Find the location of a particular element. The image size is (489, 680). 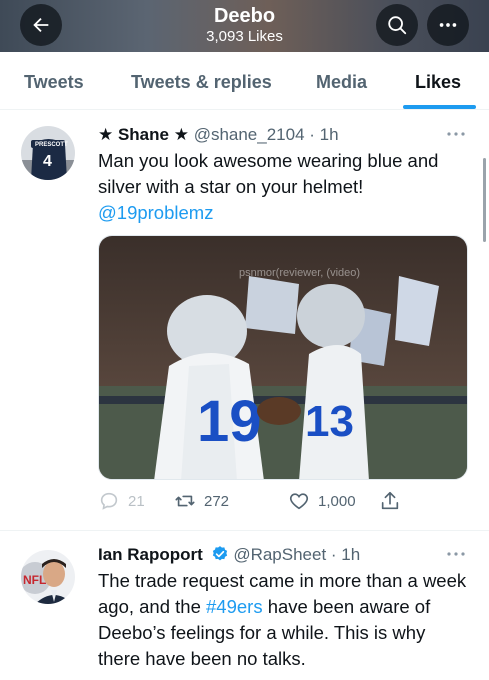

mention-link: @19problemz is located at coordinates (155, 212).